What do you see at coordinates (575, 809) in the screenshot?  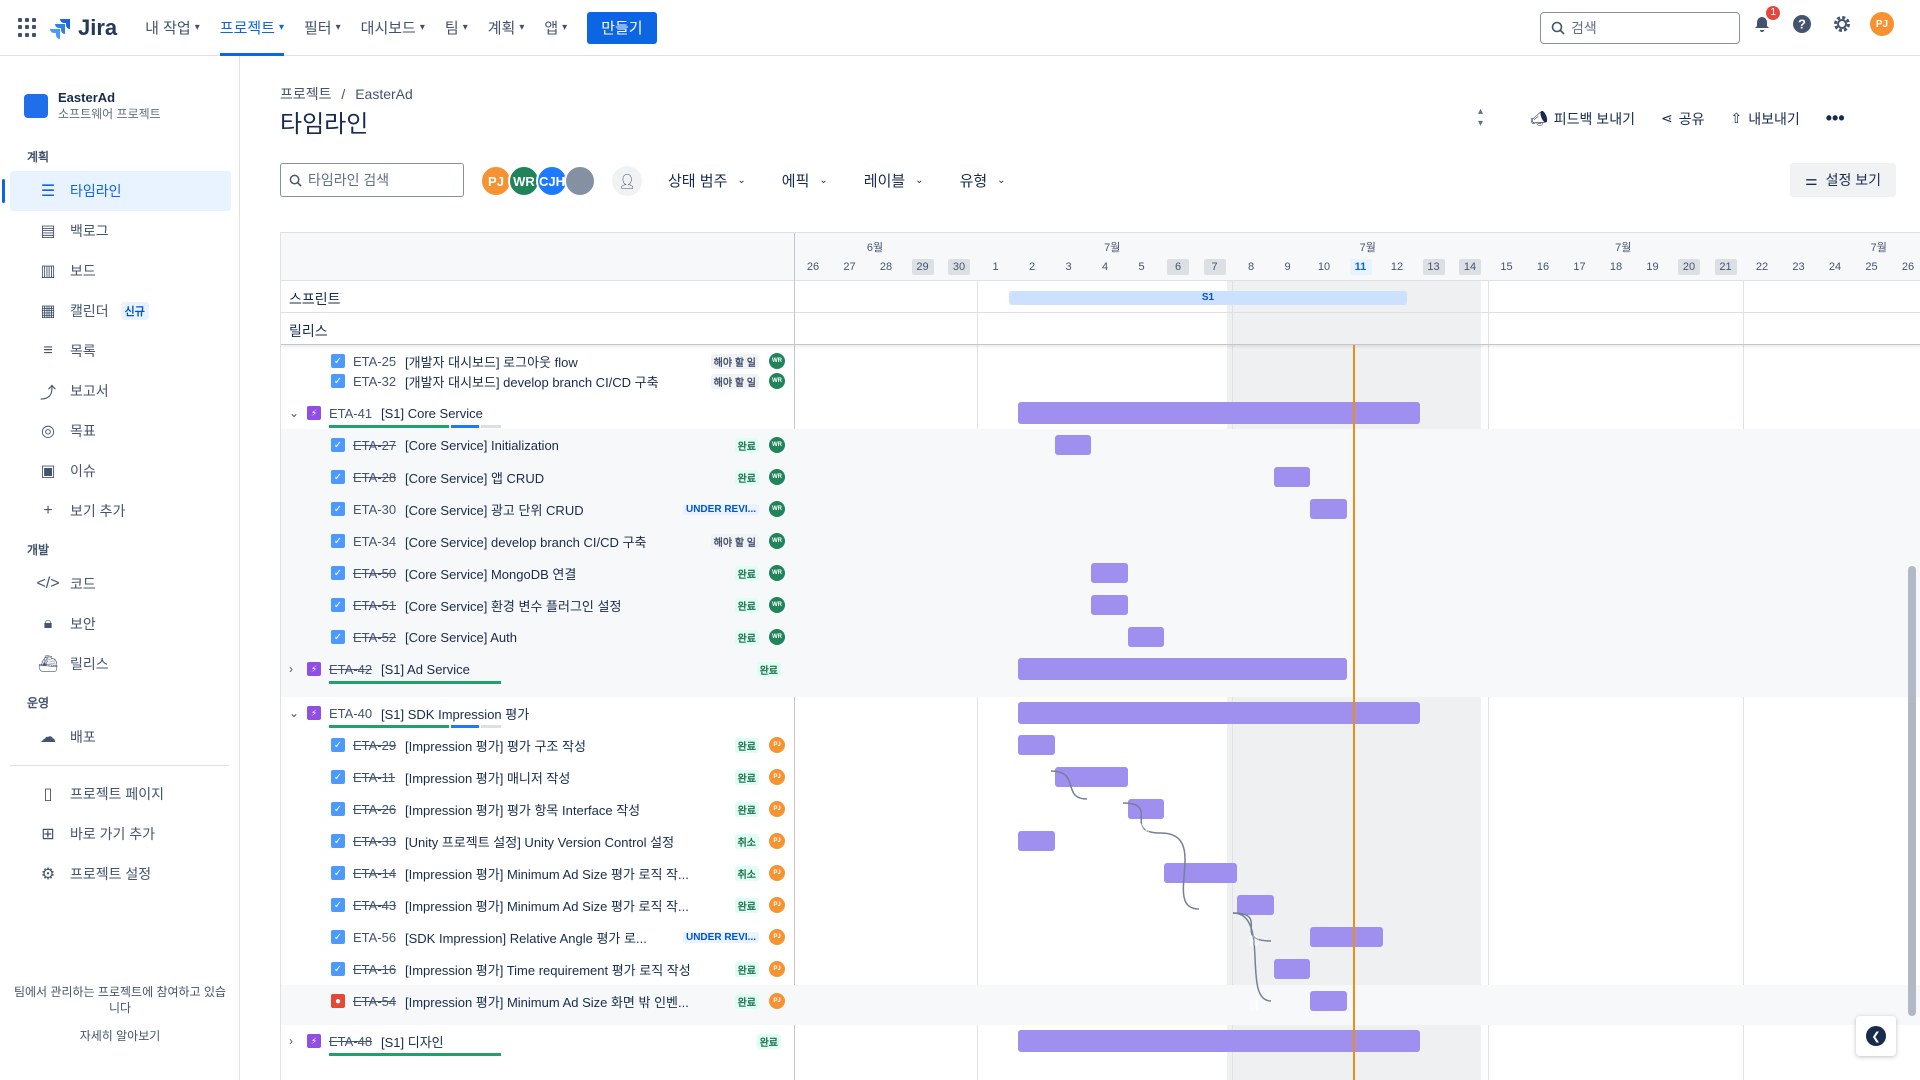 I see `issue-summary: [Impression 평가] 평가 항목 Interface 작성` at bounding box center [575, 809].